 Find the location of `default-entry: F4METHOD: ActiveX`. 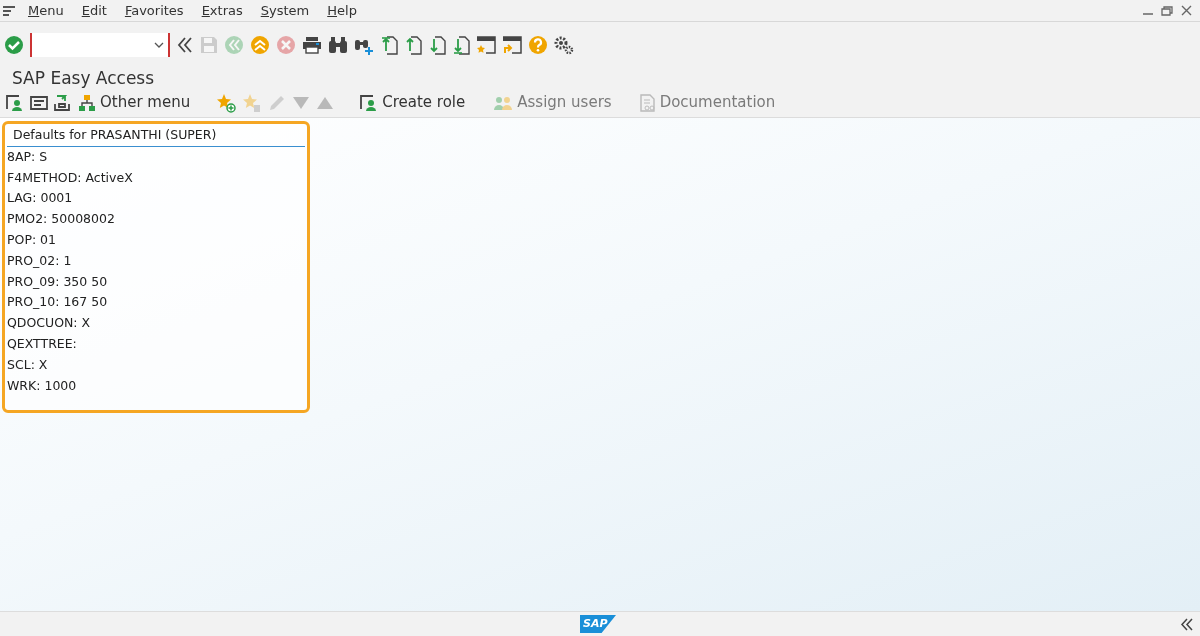

default-entry: F4METHOD: ActiveX is located at coordinates (70, 177).